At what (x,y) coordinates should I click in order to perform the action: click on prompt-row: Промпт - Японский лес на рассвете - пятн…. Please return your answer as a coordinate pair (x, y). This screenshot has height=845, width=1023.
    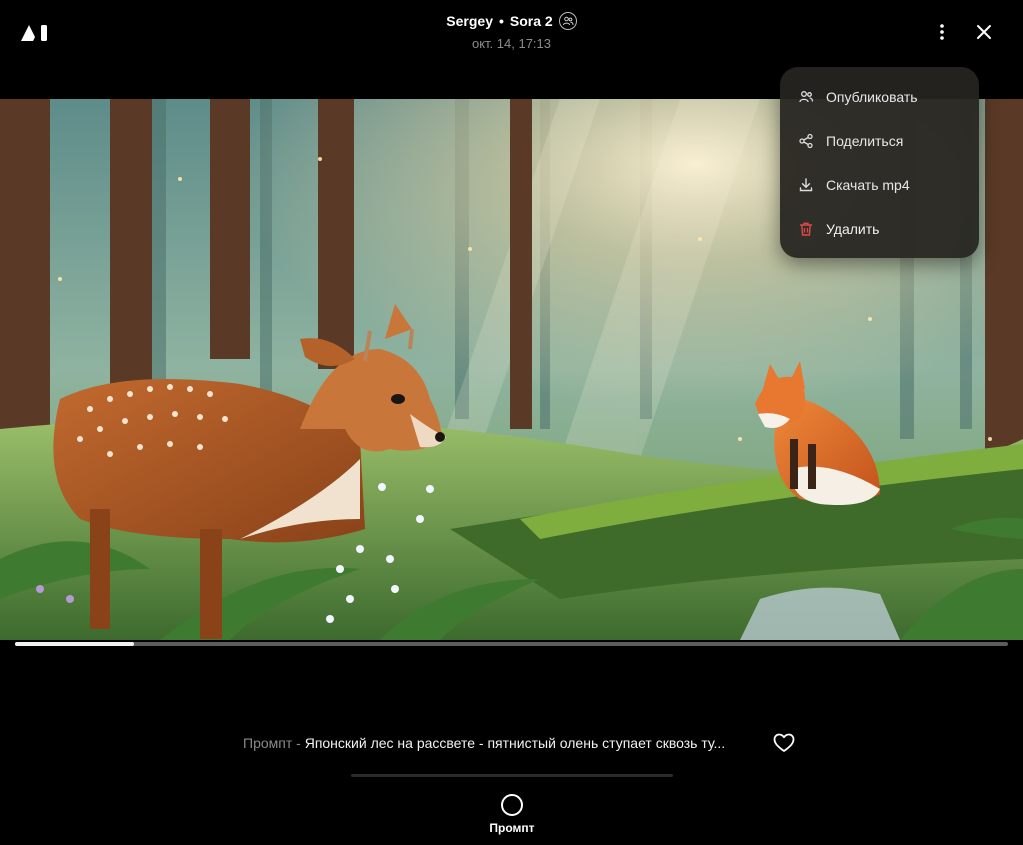
    Looking at the image, I should click on (513, 745).